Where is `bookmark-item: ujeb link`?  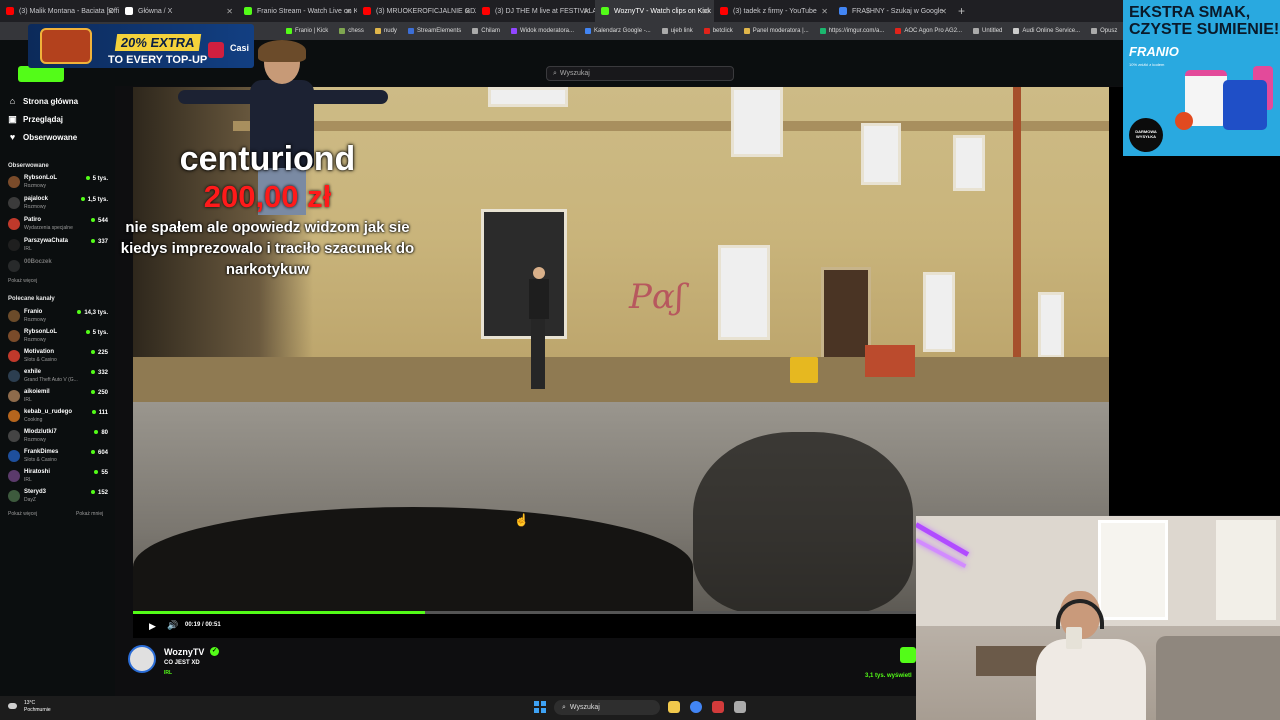 bookmark-item: ujeb link is located at coordinates (677, 31).